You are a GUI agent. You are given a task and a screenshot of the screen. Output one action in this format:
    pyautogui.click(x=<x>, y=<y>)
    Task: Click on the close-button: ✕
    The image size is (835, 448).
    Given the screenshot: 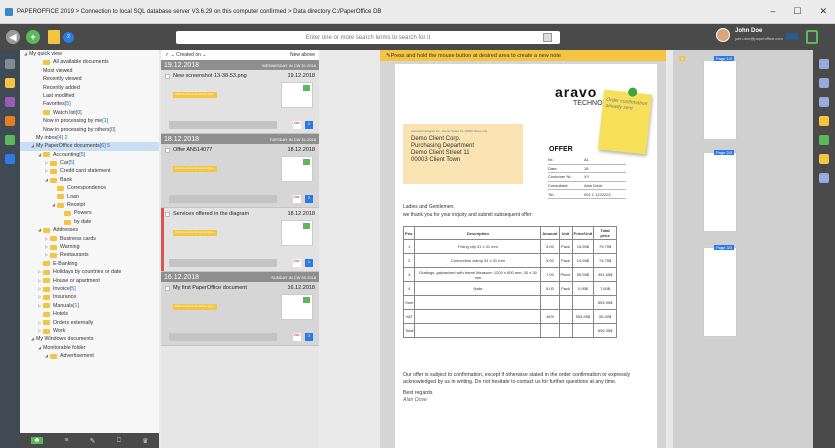 What is the action you would take?
    pyautogui.click(x=823, y=11)
    